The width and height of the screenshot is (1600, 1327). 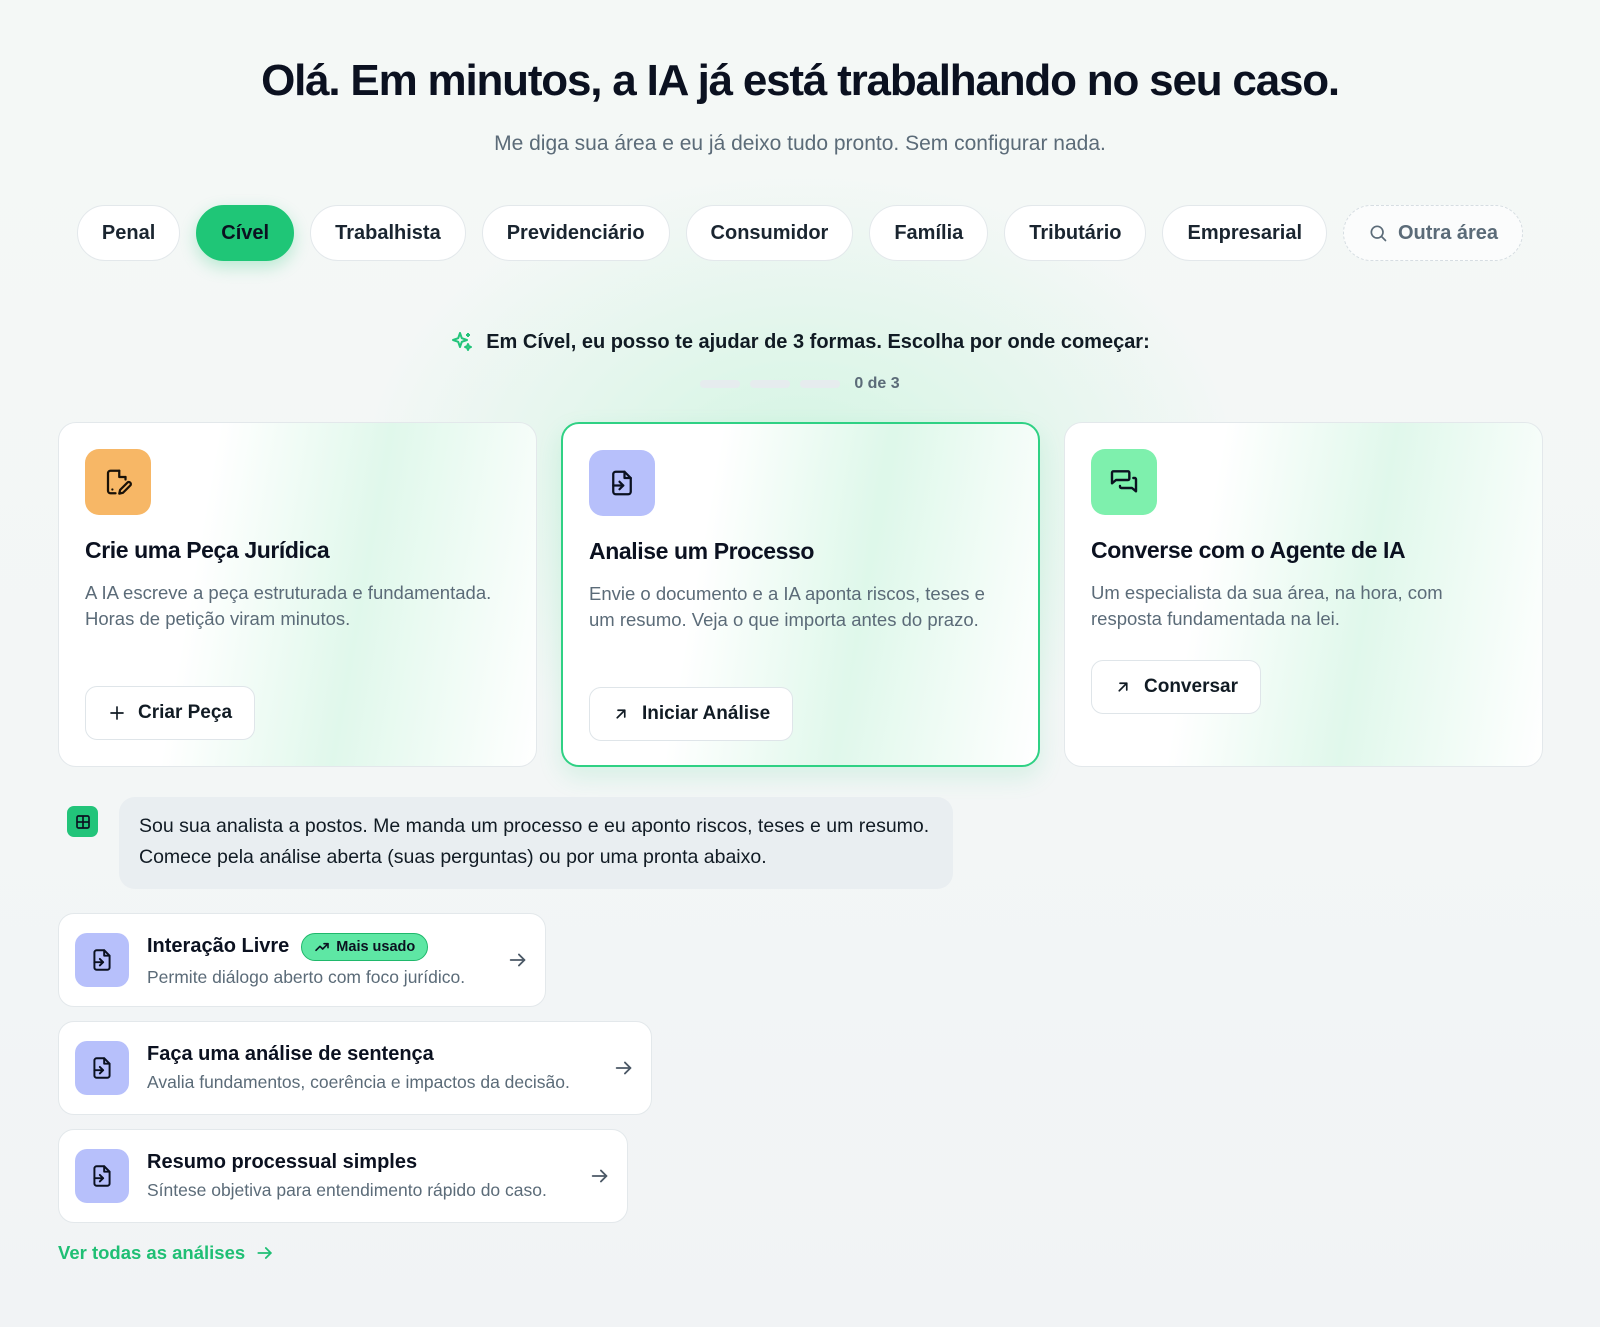 I want to click on see-all-analyses-link: Ver todas as análises, so click(x=166, y=1253).